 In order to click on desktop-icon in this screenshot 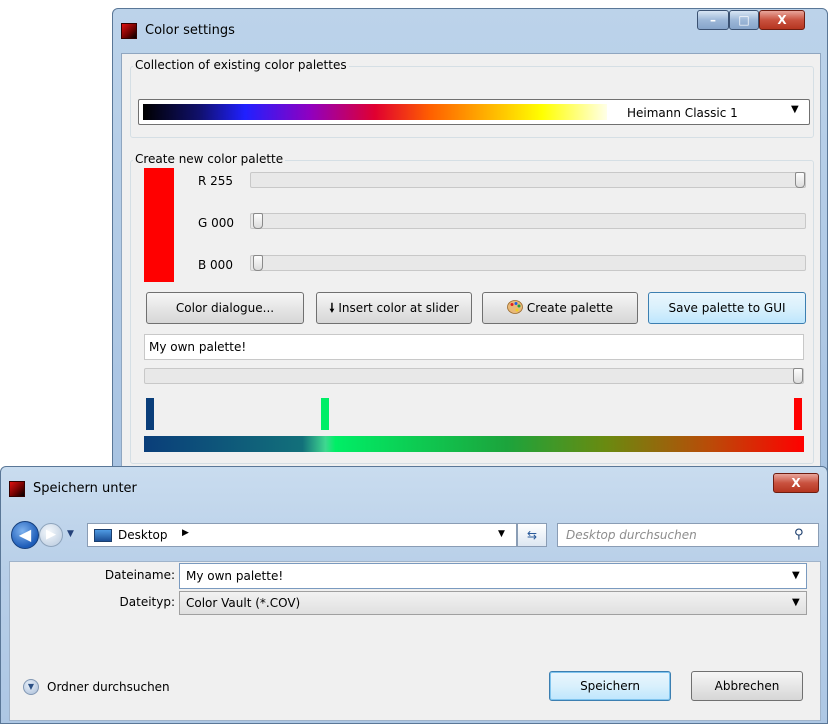, I will do `click(103, 535)`.